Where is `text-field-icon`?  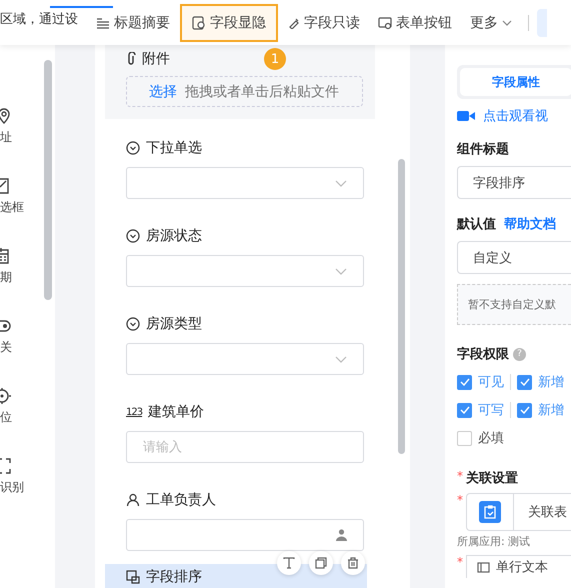
text-field-icon is located at coordinates (483, 567).